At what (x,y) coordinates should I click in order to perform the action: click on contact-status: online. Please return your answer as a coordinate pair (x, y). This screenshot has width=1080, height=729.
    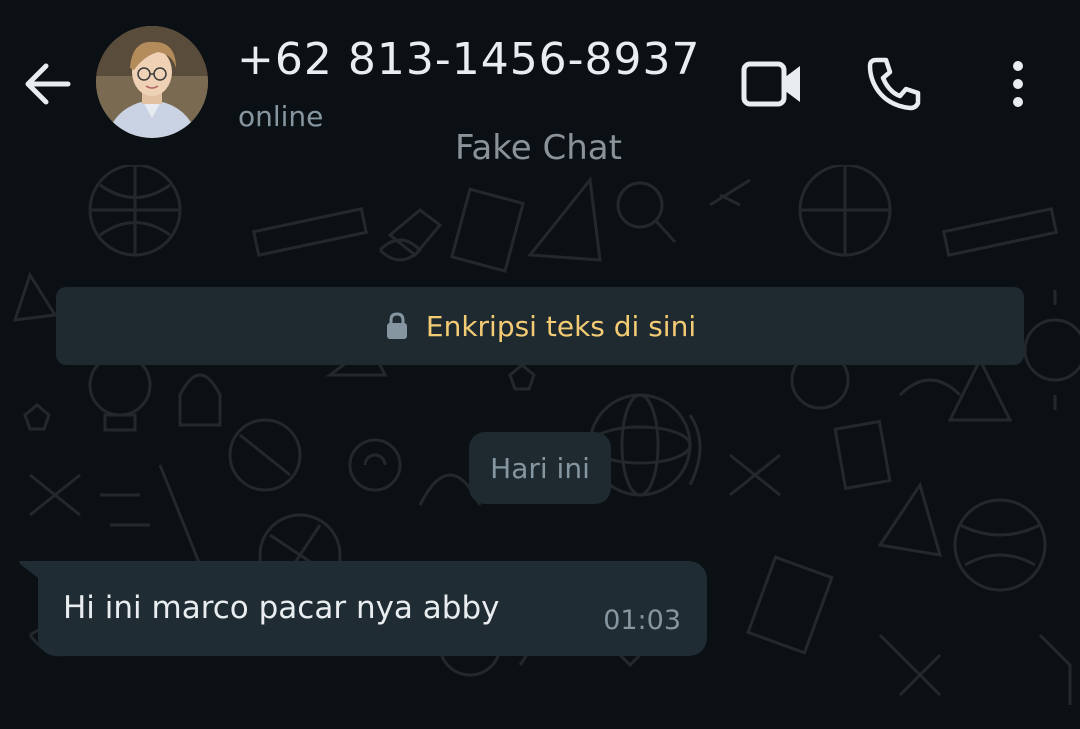
    Looking at the image, I should click on (281, 116).